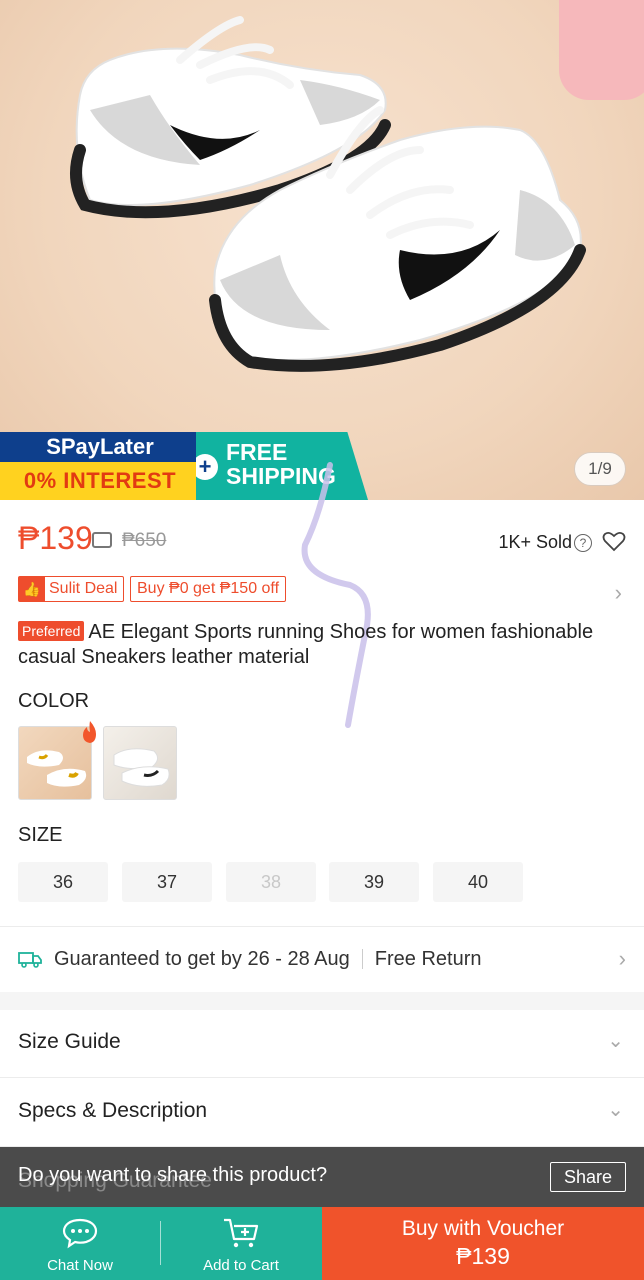 The image size is (644, 1280). I want to click on current-price: ₱139, so click(55, 538).